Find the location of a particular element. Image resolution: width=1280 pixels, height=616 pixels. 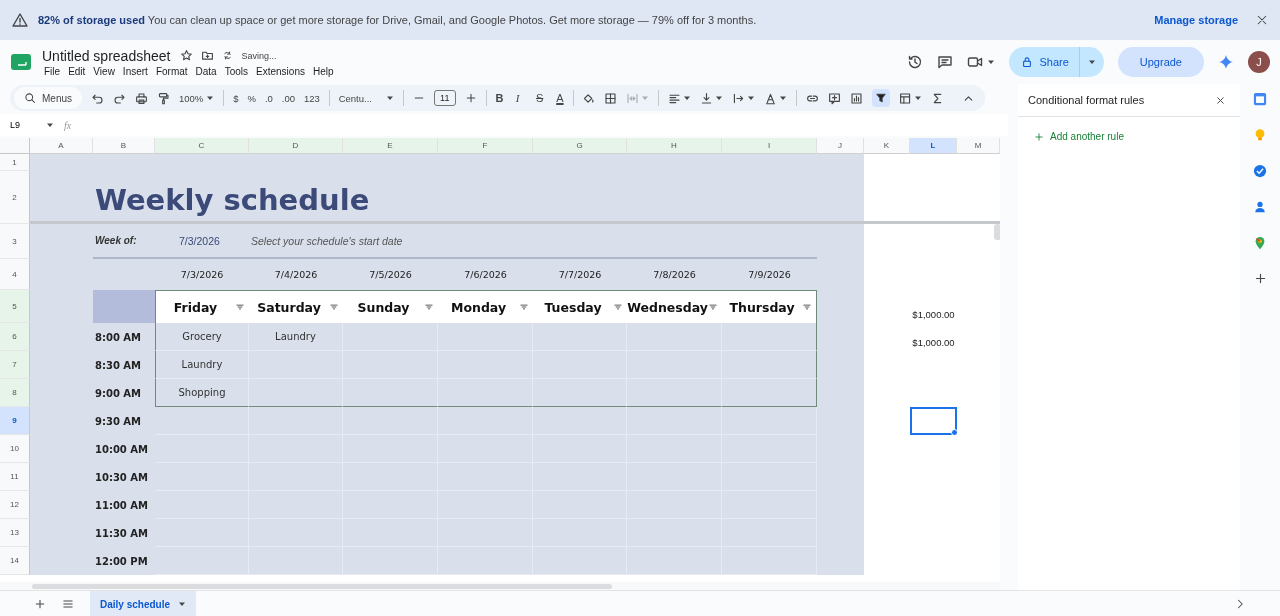

check-circle-icon is located at coordinates (1260, 171).